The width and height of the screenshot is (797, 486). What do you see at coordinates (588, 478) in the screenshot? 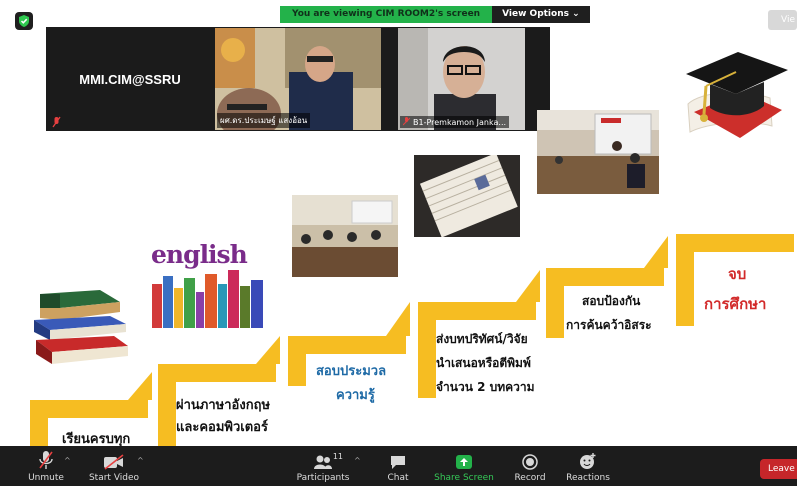
I see `reactions-label: Reactions` at bounding box center [588, 478].